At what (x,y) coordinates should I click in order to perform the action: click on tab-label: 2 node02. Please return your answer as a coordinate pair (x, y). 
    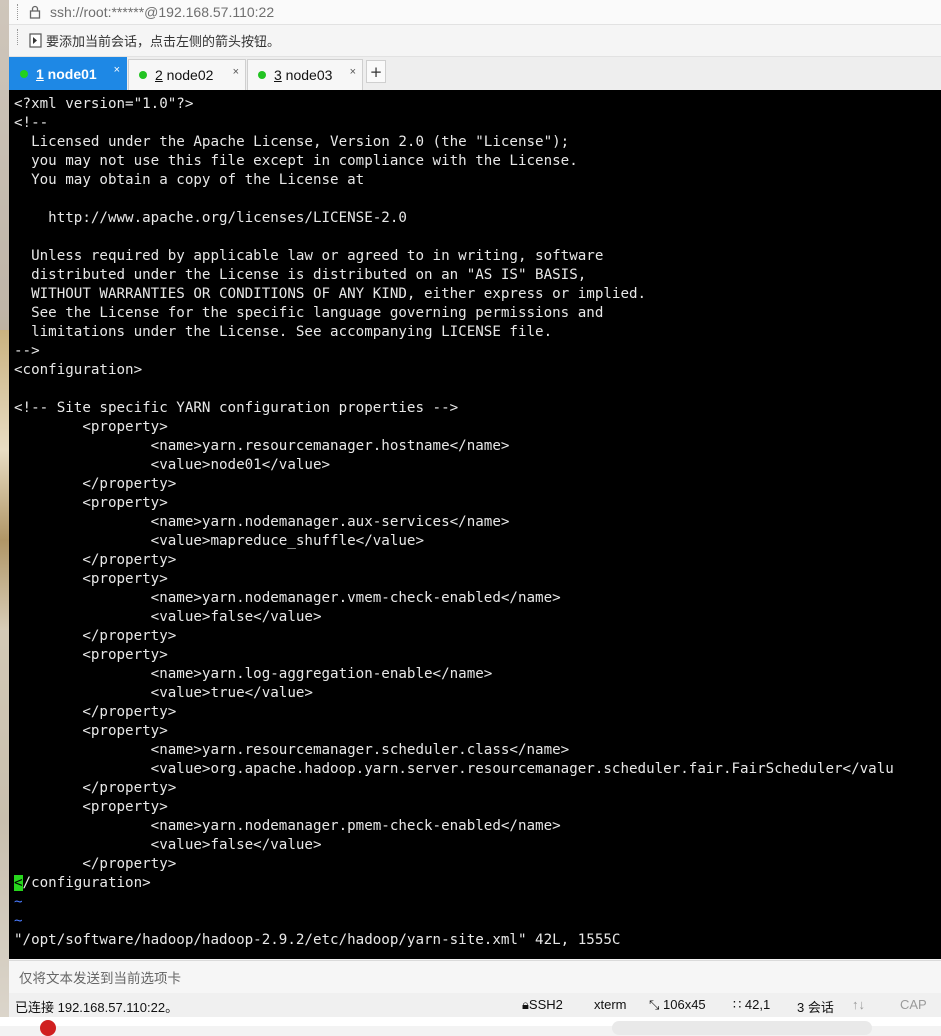
    Looking at the image, I should click on (184, 75).